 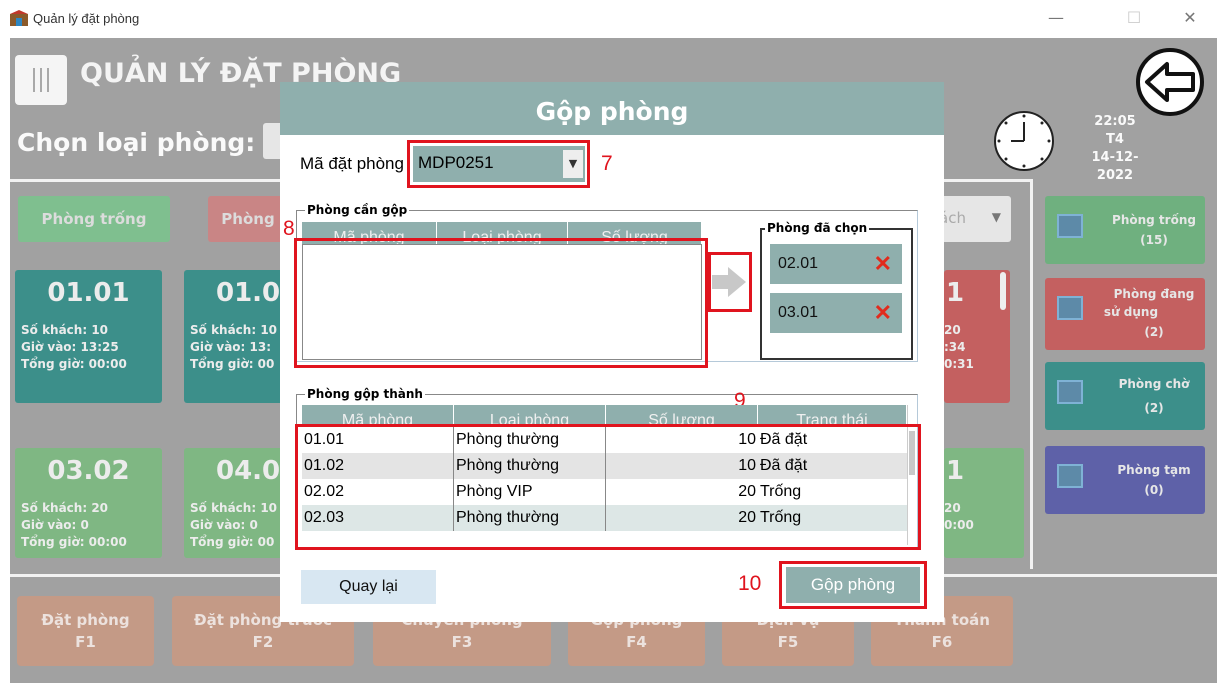 What do you see at coordinates (352, 163) in the screenshot?
I see `ma-dat-phong-label: Mã đặt phòng` at bounding box center [352, 163].